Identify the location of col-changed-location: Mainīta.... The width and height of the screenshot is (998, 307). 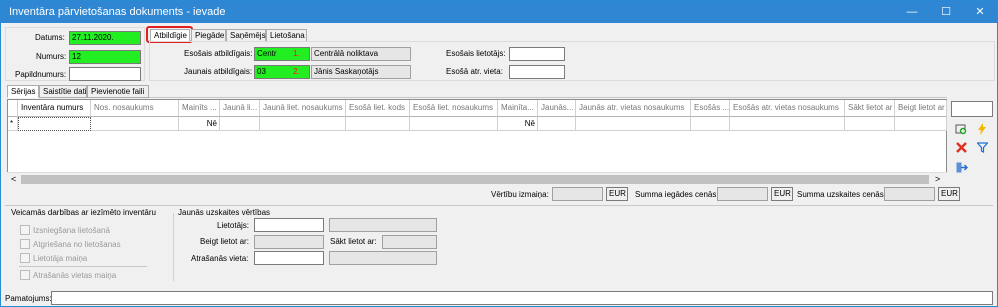
(518, 108).